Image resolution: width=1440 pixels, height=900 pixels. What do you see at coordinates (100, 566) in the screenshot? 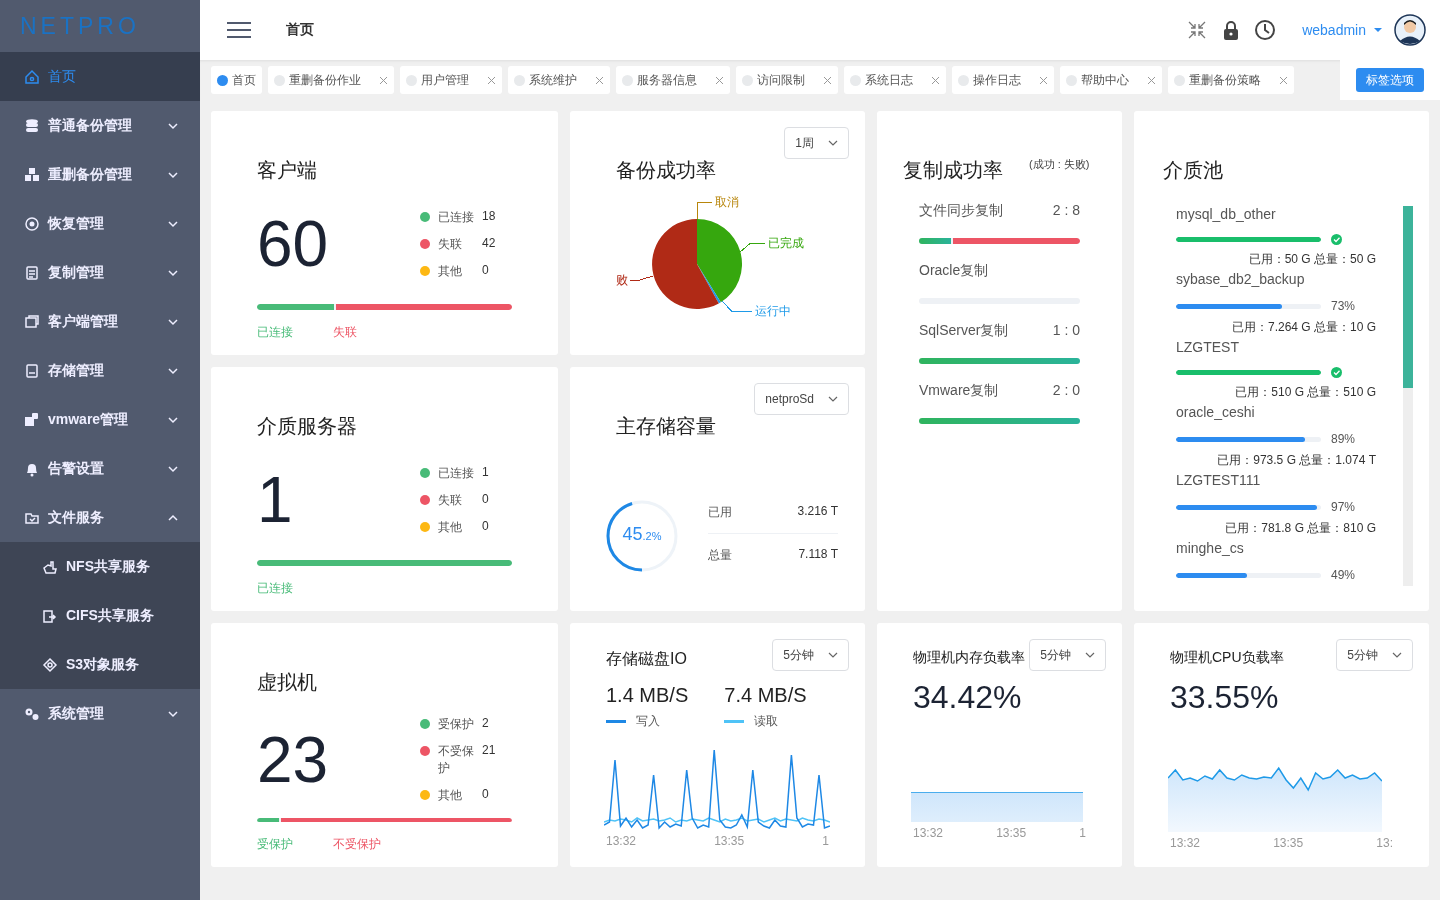
I see `submenu-item: NFS共享服务` at bounding box center [100, 566].